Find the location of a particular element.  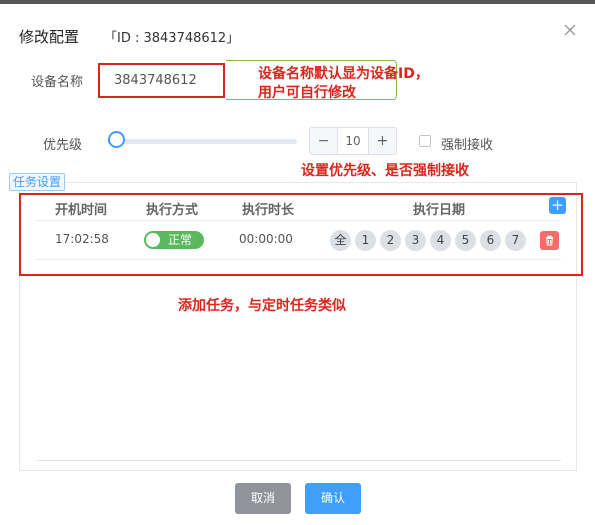

task-settings-tab: 任务设置 is located at coordinates (37, 182).